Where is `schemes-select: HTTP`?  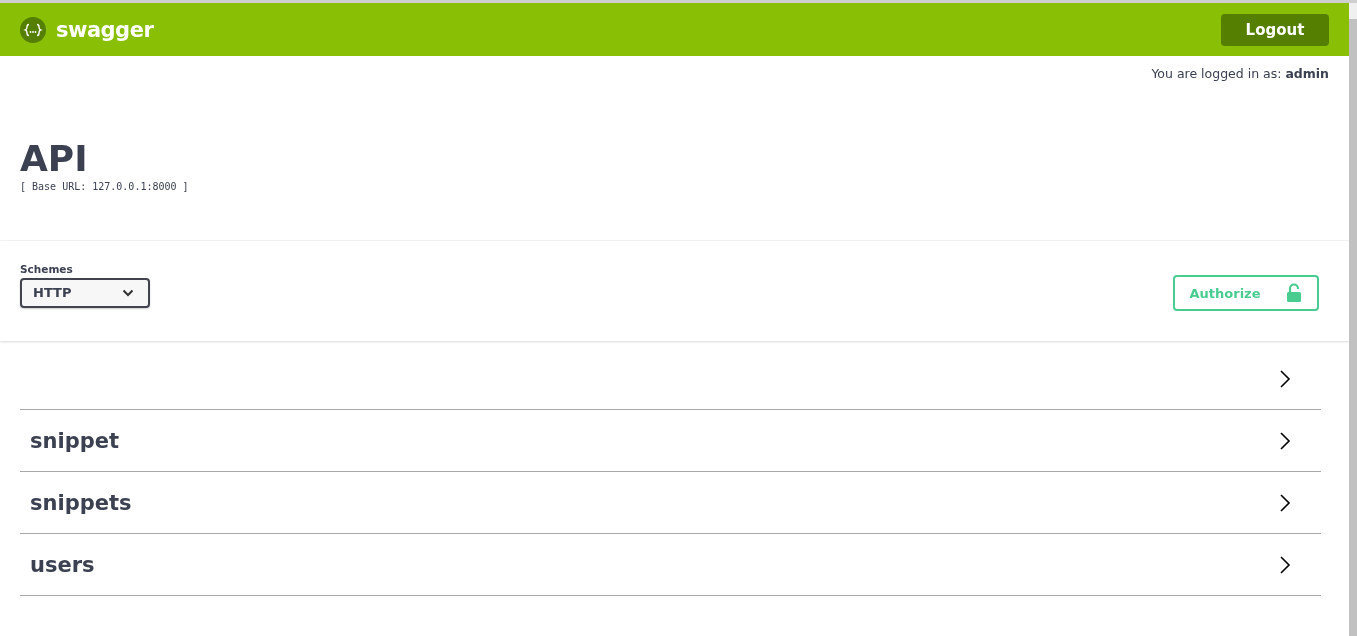 schemes-select: HTTP is located at coordinates (85, 292).